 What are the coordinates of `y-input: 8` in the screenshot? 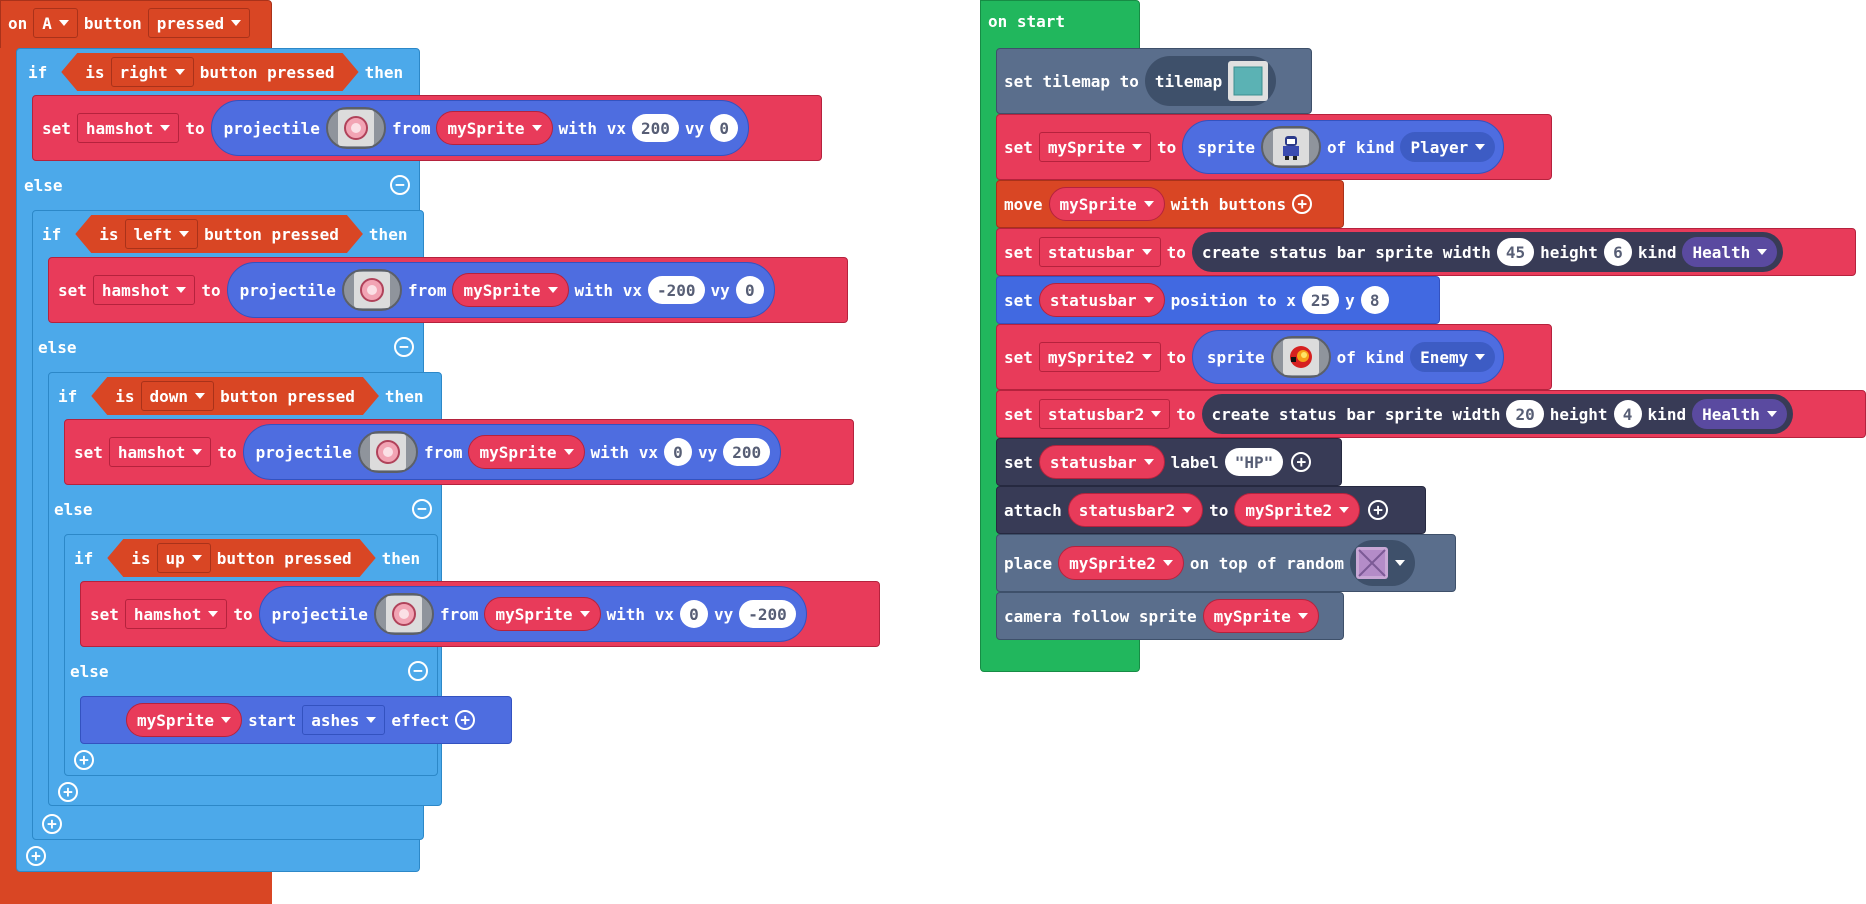 It's located at (1374, 300).